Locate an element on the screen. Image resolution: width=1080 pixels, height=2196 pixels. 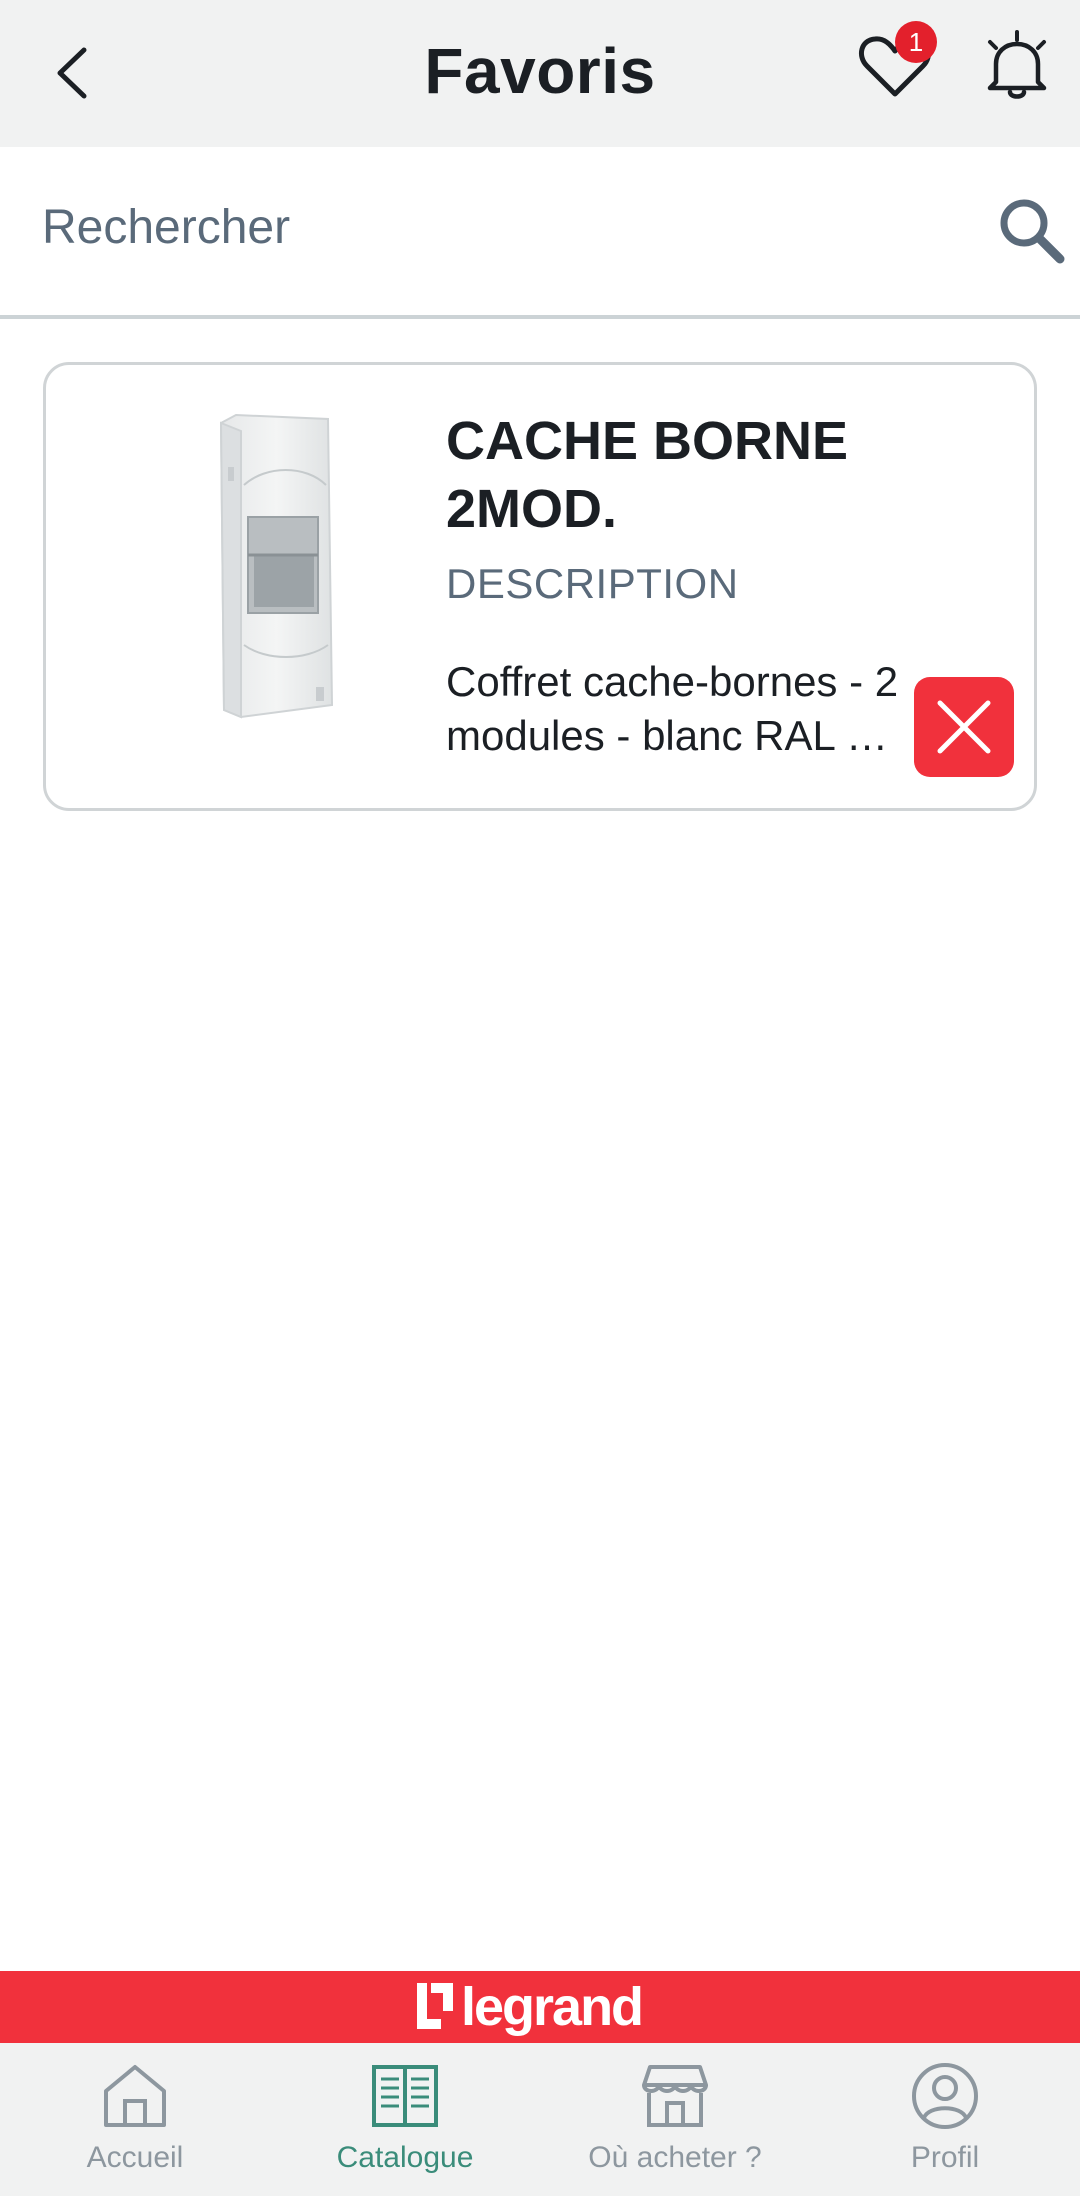
search-input is located at coordinates (492, 227).